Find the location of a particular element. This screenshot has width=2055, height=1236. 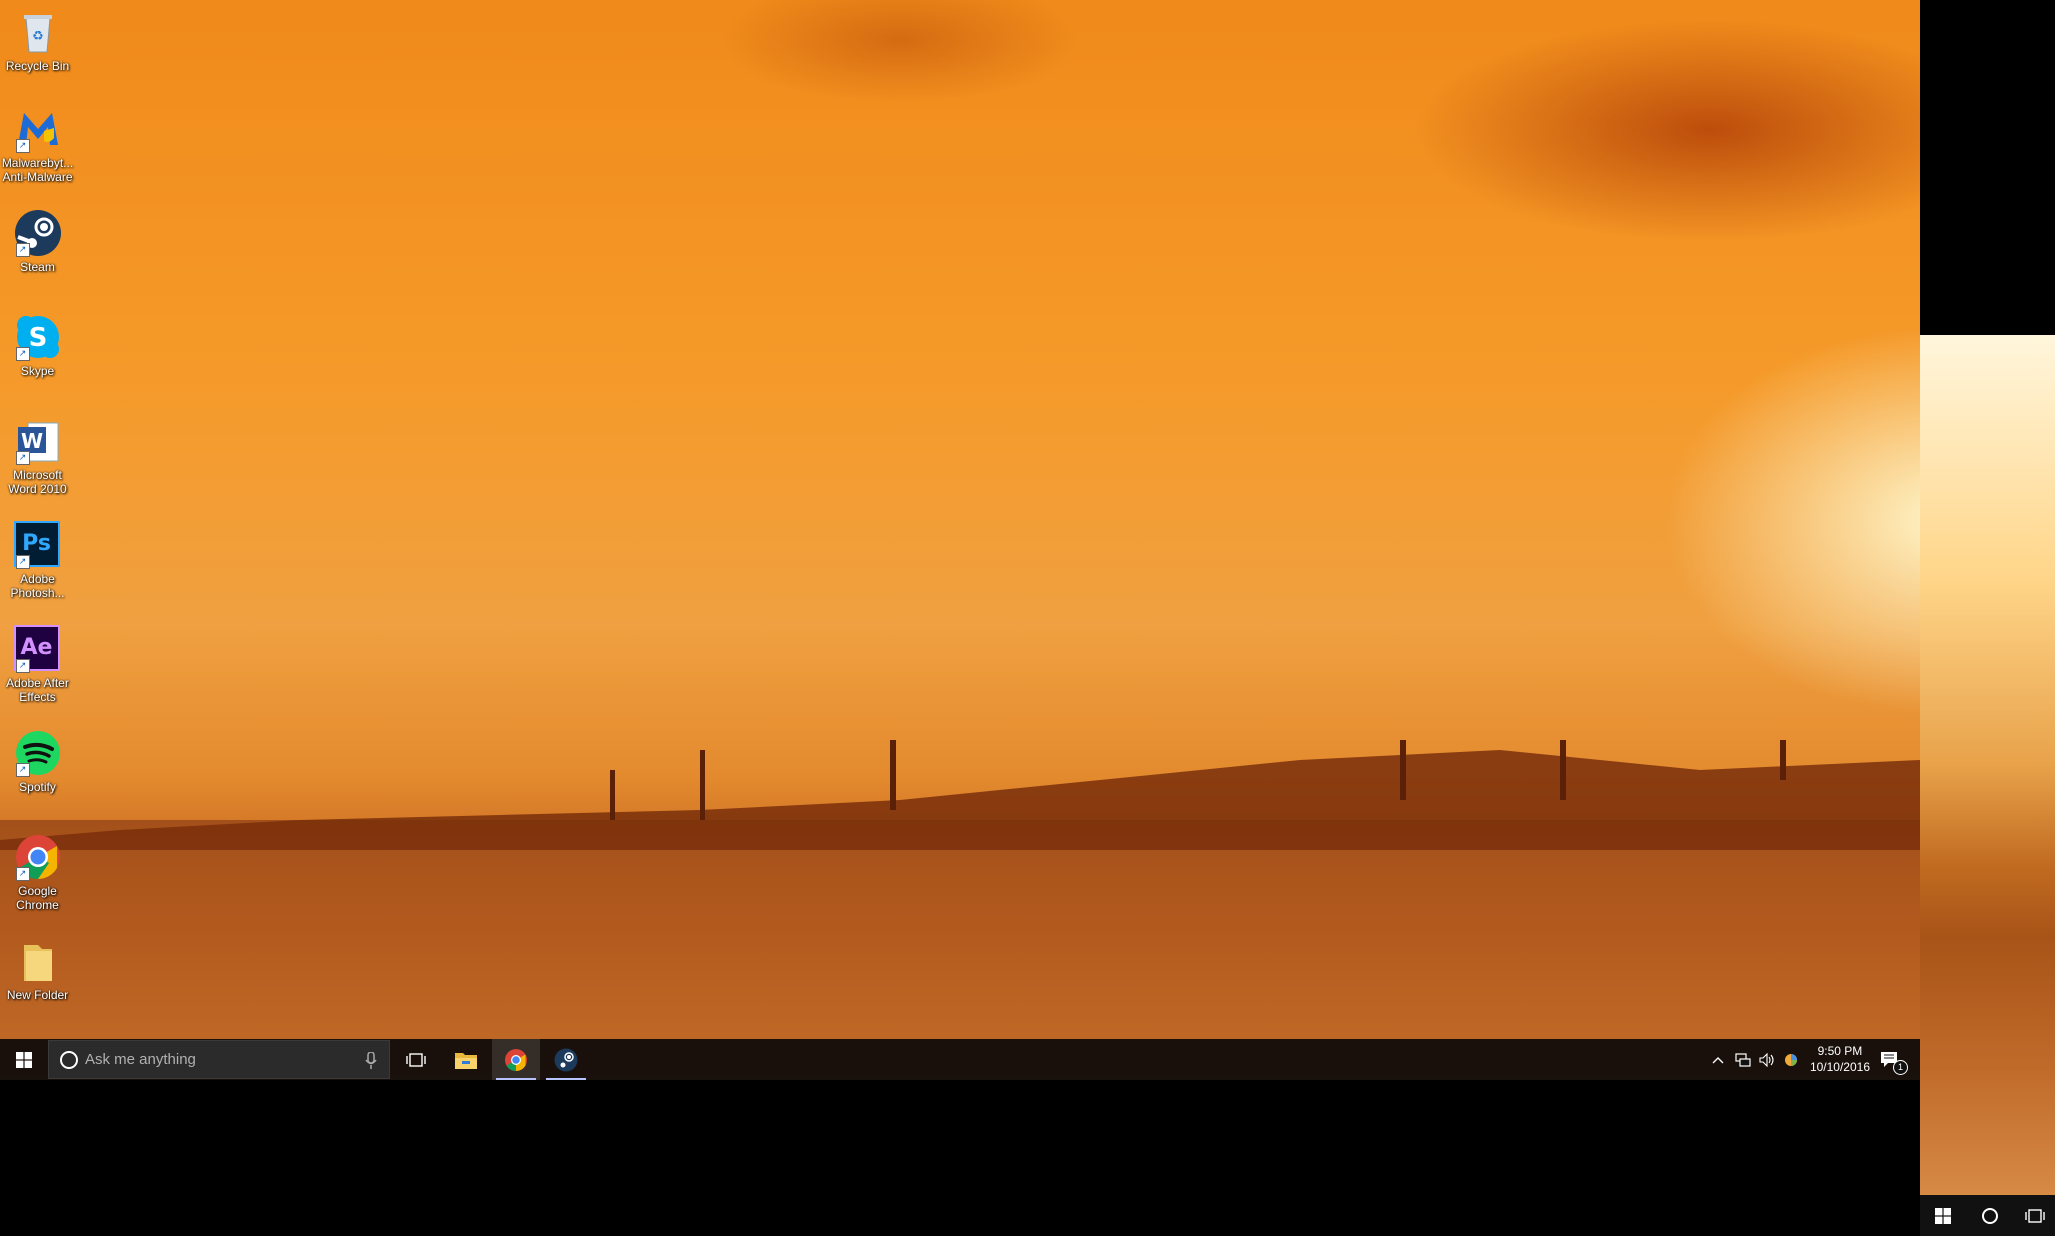

secondary-taskbar is located at coordinates (1987, 1215).